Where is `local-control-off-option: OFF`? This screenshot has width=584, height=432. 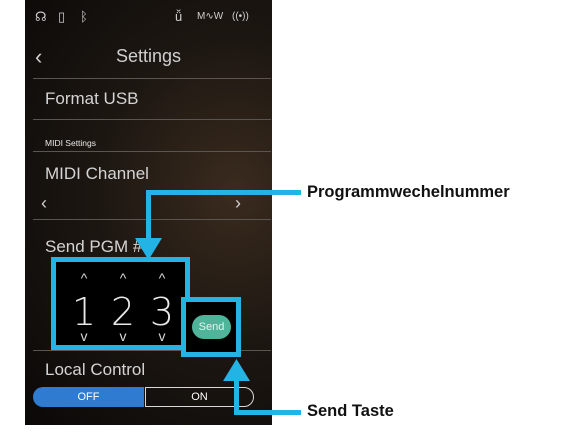 local-control-off-option: OFF is located at coordinates (88, 397).